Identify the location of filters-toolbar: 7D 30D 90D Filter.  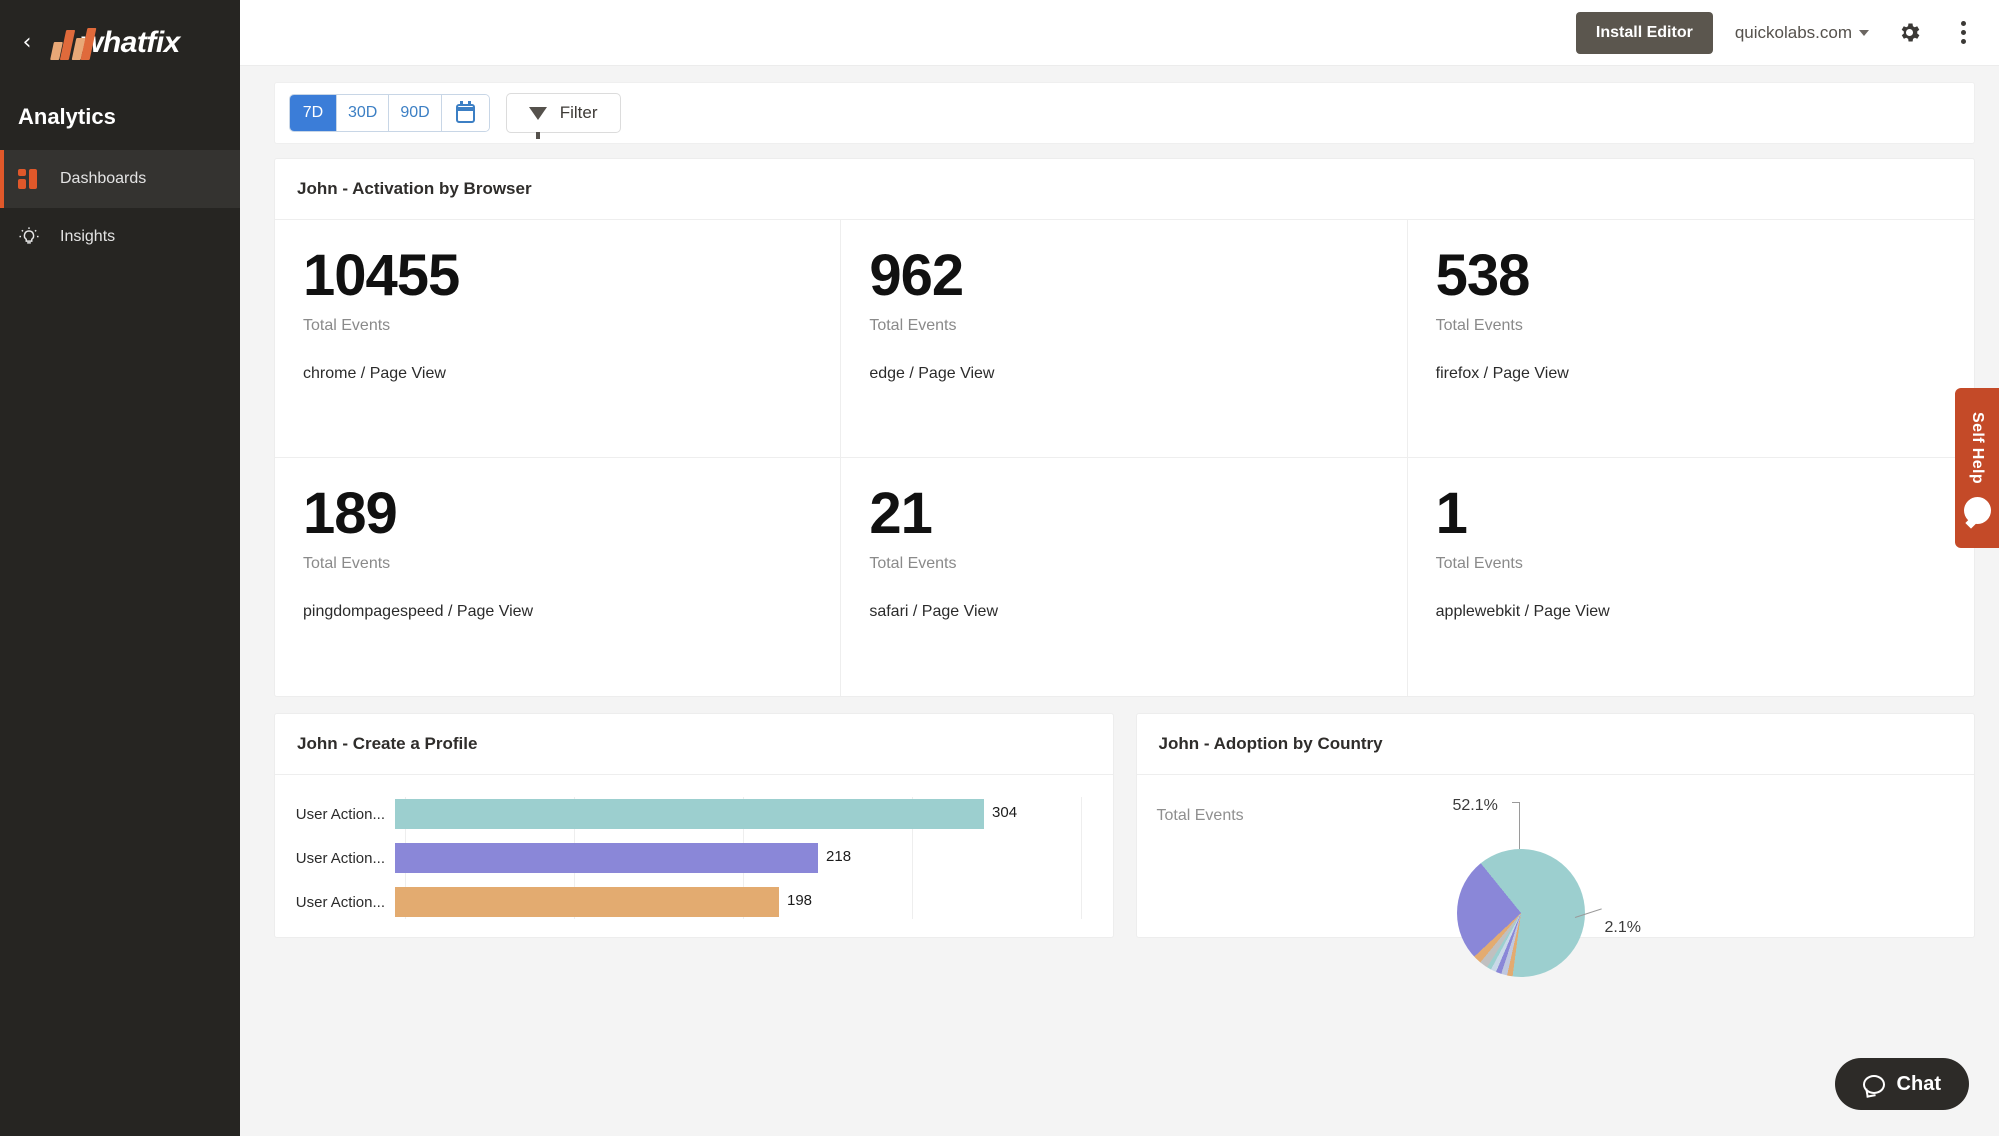
(1124, 113).